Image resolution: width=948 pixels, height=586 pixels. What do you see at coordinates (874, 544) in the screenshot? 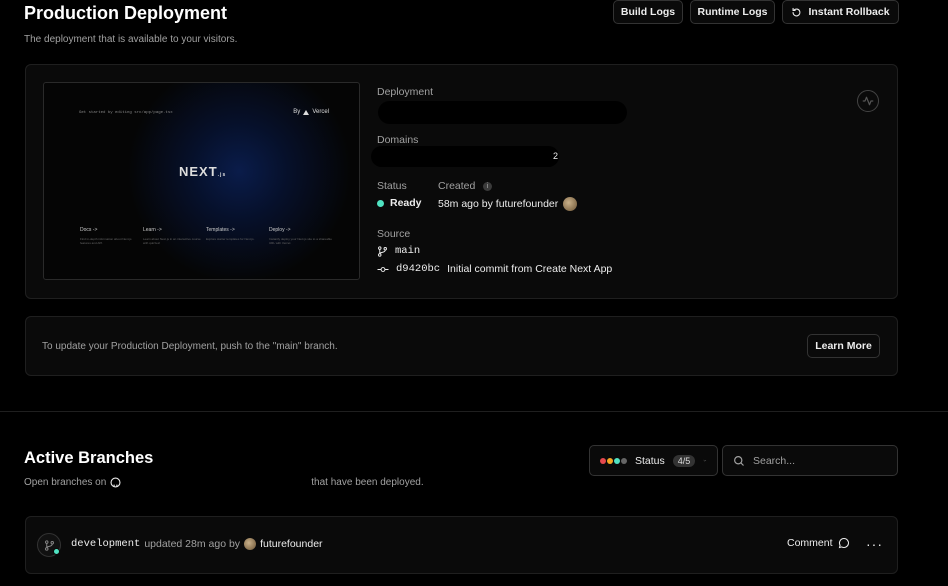
I see `more-options-icon: ···` at bounding box center [874, 544].